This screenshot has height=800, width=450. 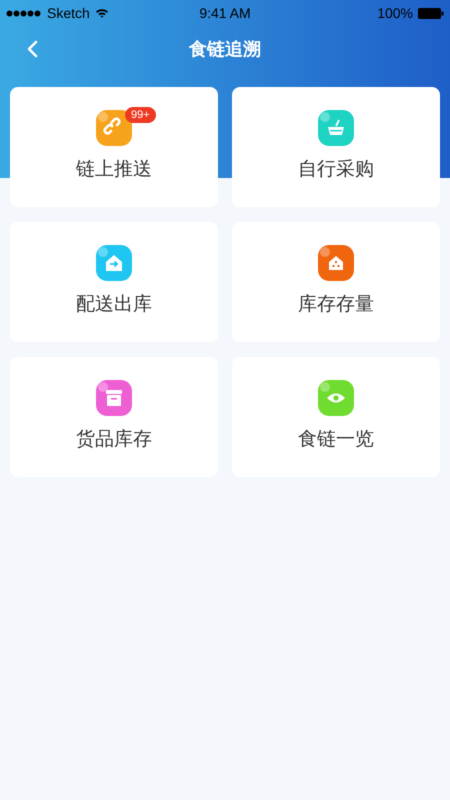 What do you see at coordinates (114, 439) in the screenshot?
I see `tile-label: 货品库存` at bounding box center [114, 439].